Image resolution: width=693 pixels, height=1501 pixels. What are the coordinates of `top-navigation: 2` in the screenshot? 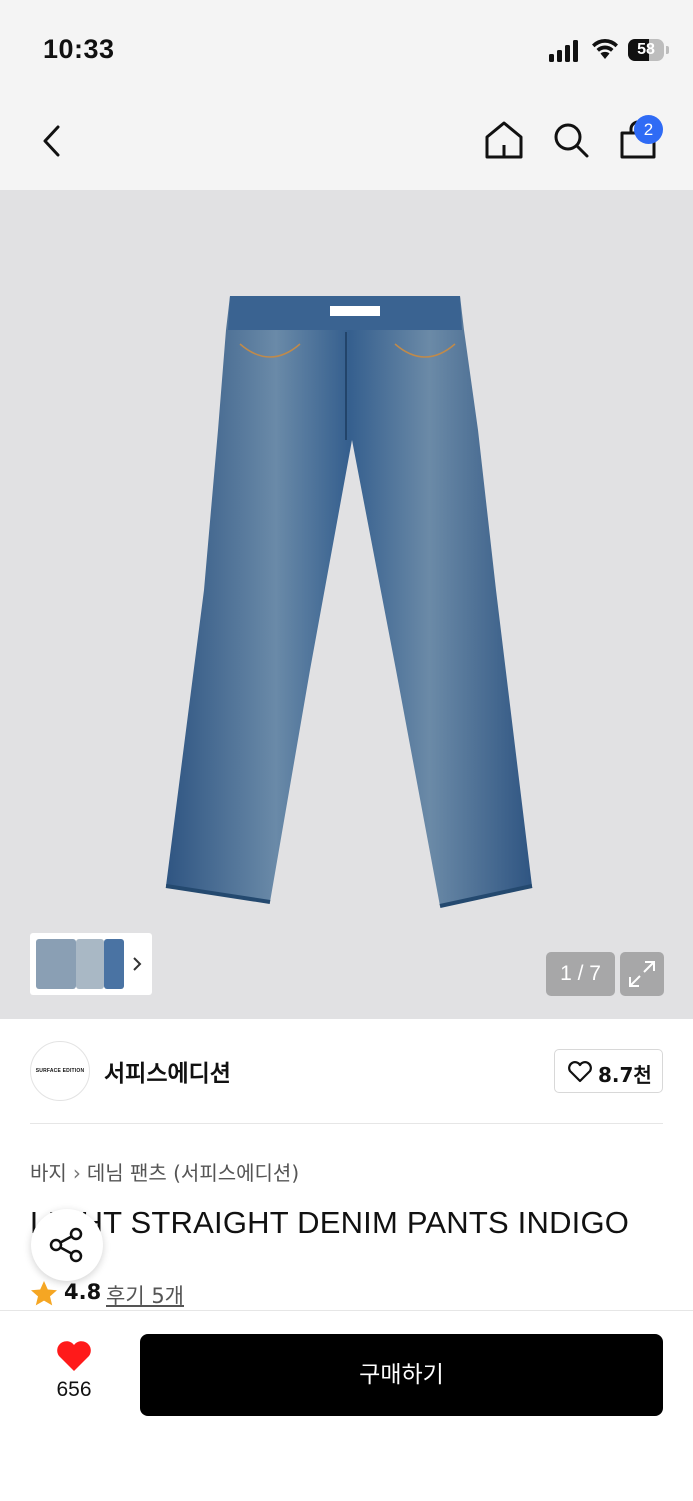 It's located at (346, 142).